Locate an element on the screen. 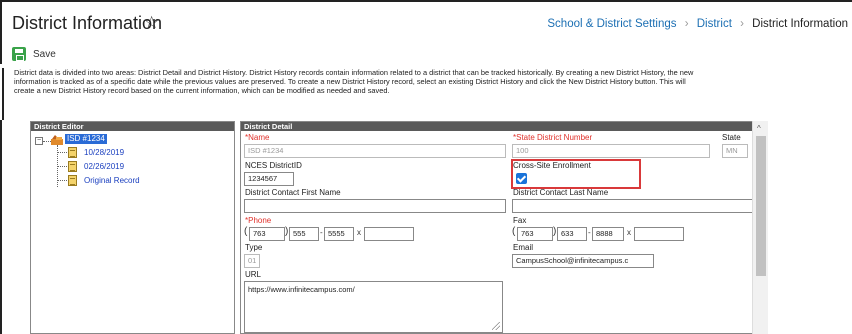  state-label: State is located at coordinates (731, 137).